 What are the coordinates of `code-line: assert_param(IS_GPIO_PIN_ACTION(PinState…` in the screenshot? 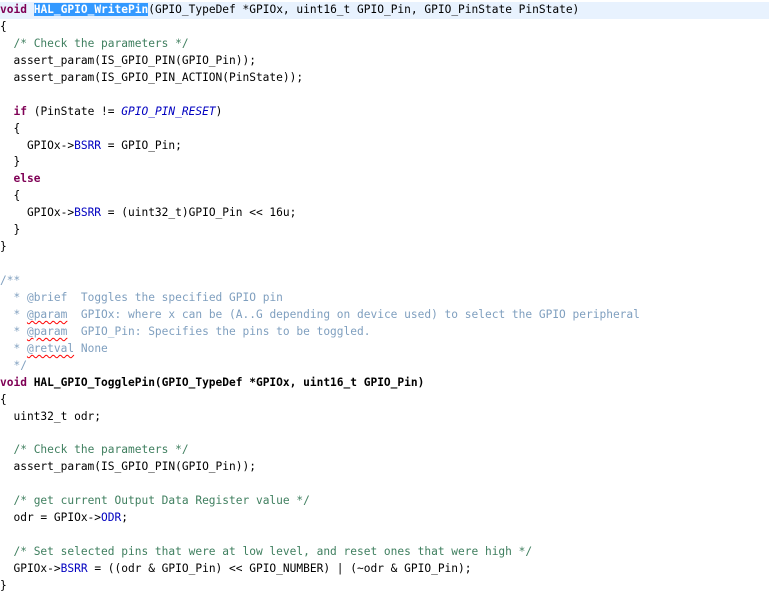 It's located at (384, 78).